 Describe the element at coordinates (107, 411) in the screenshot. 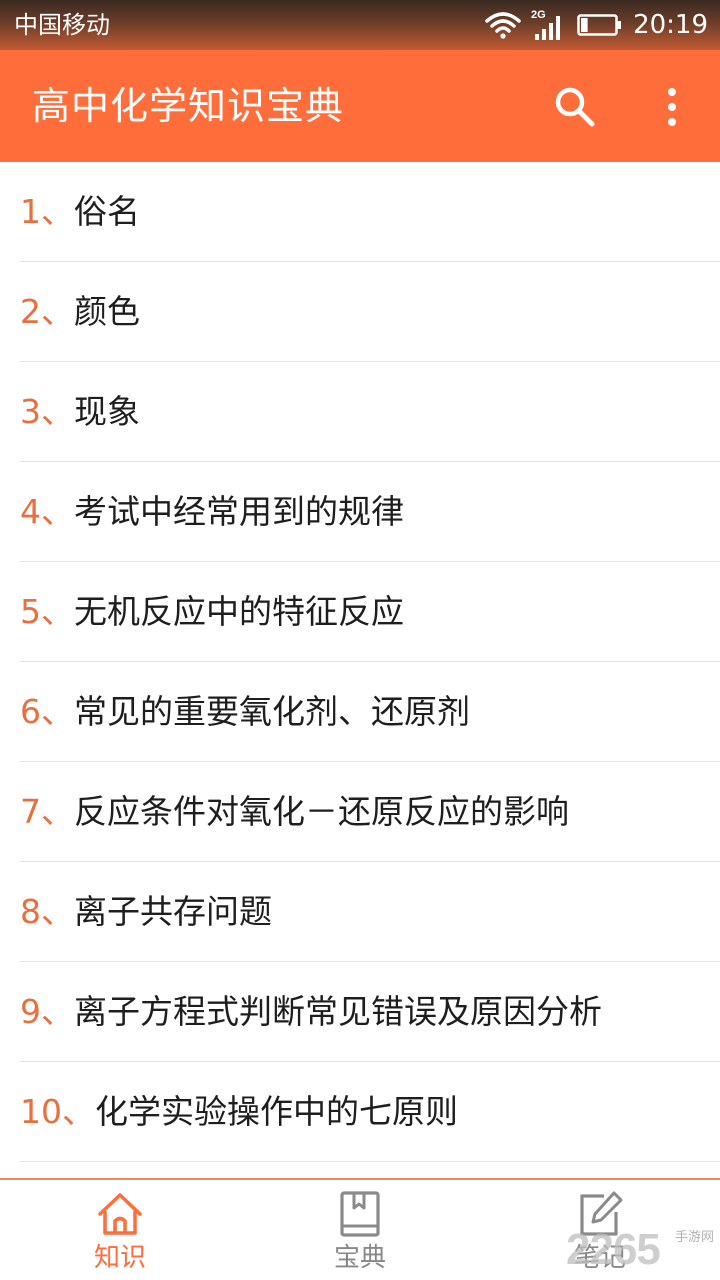

I see `item-title: 现象` at that location.